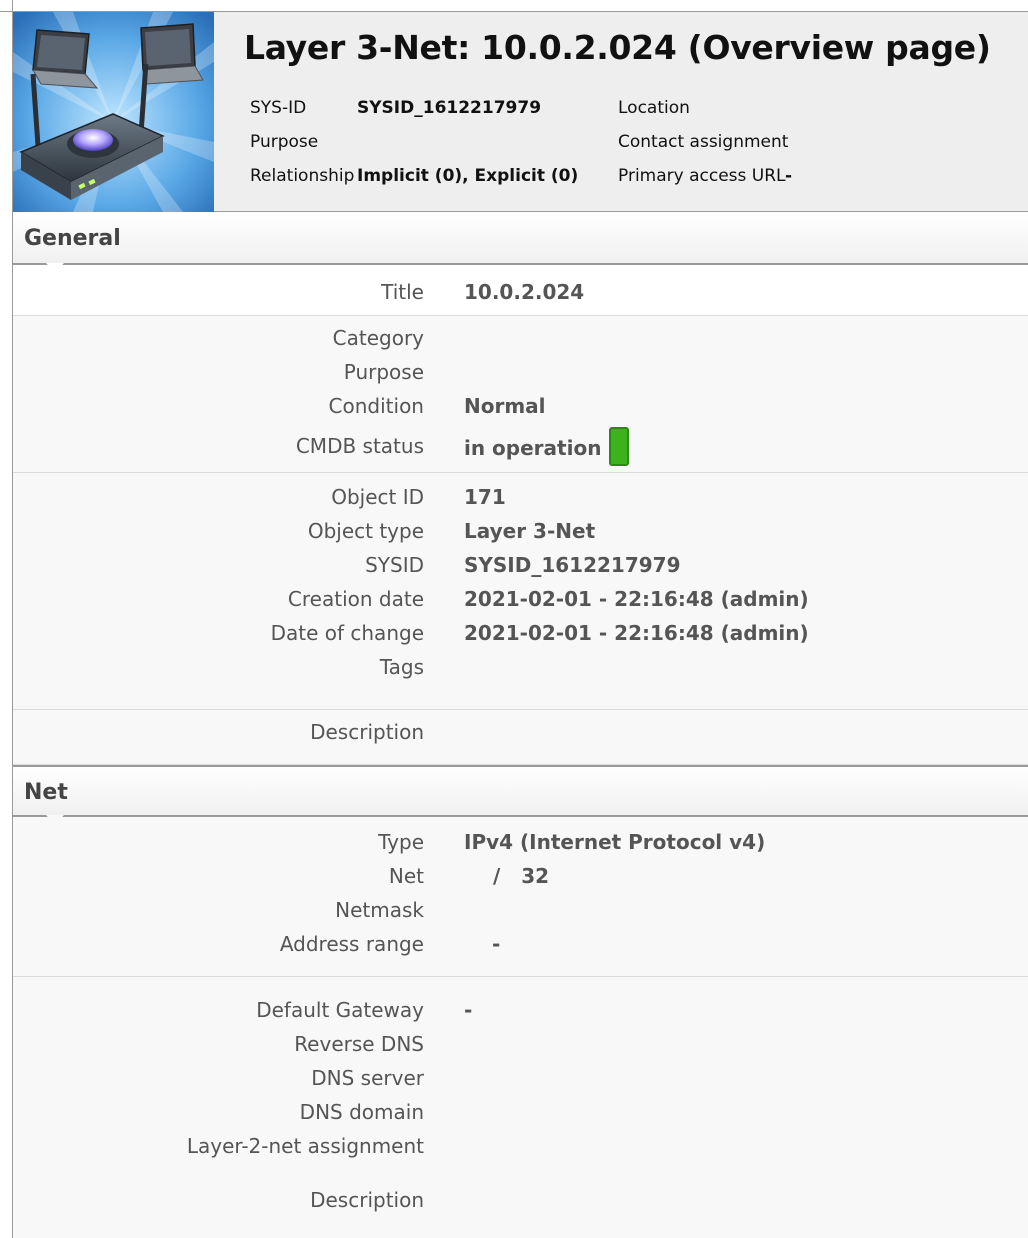  Describe the element at coordinates (520, 737) in the screenshot. I see `general-description-group: Description` at that location.